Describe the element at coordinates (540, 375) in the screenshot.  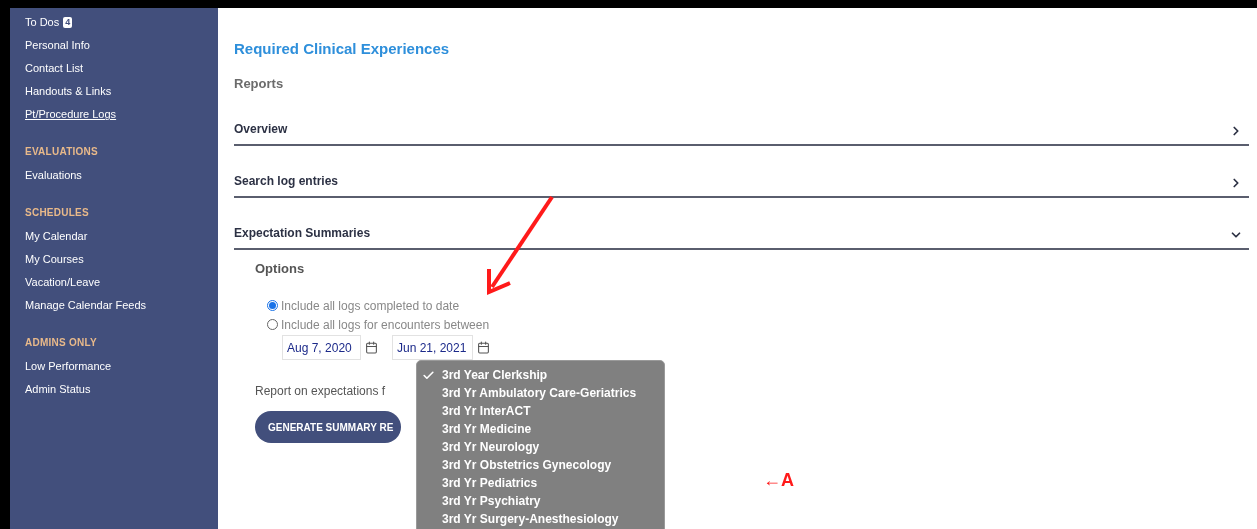
I see `dropdown-option: 3rd Year Clerkship` at that location.